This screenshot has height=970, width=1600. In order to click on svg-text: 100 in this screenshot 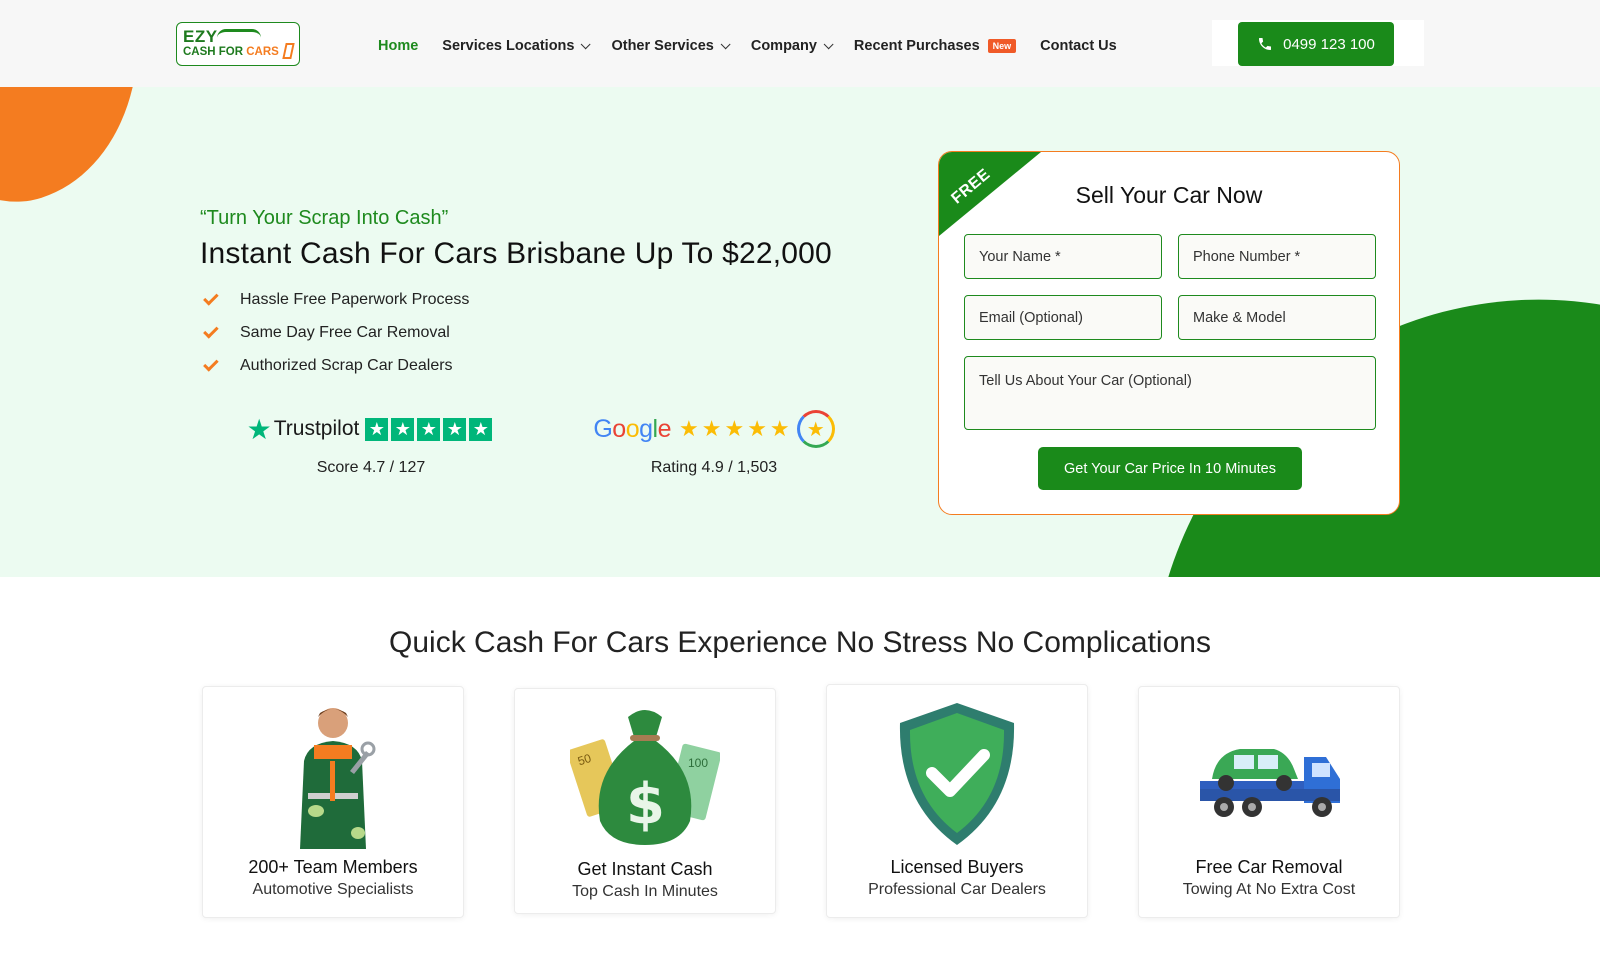, I will do `click(698, 763)`.